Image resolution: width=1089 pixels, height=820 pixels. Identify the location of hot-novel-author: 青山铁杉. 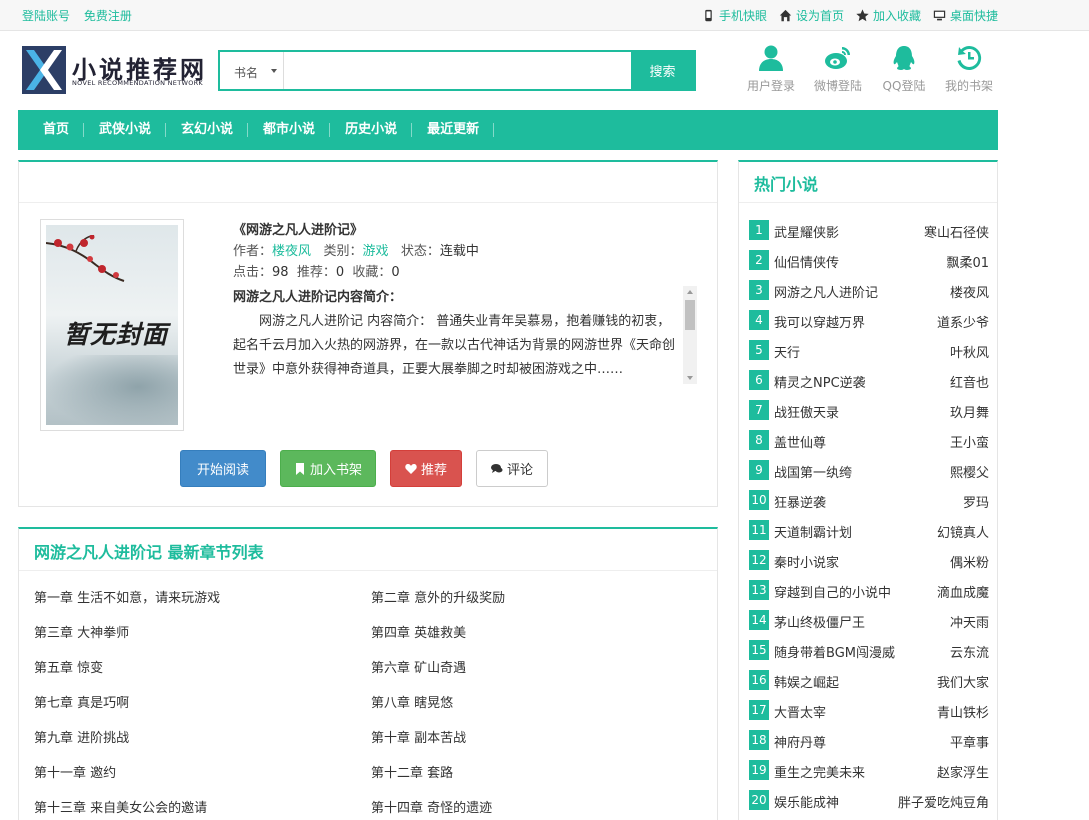
(963, 711).